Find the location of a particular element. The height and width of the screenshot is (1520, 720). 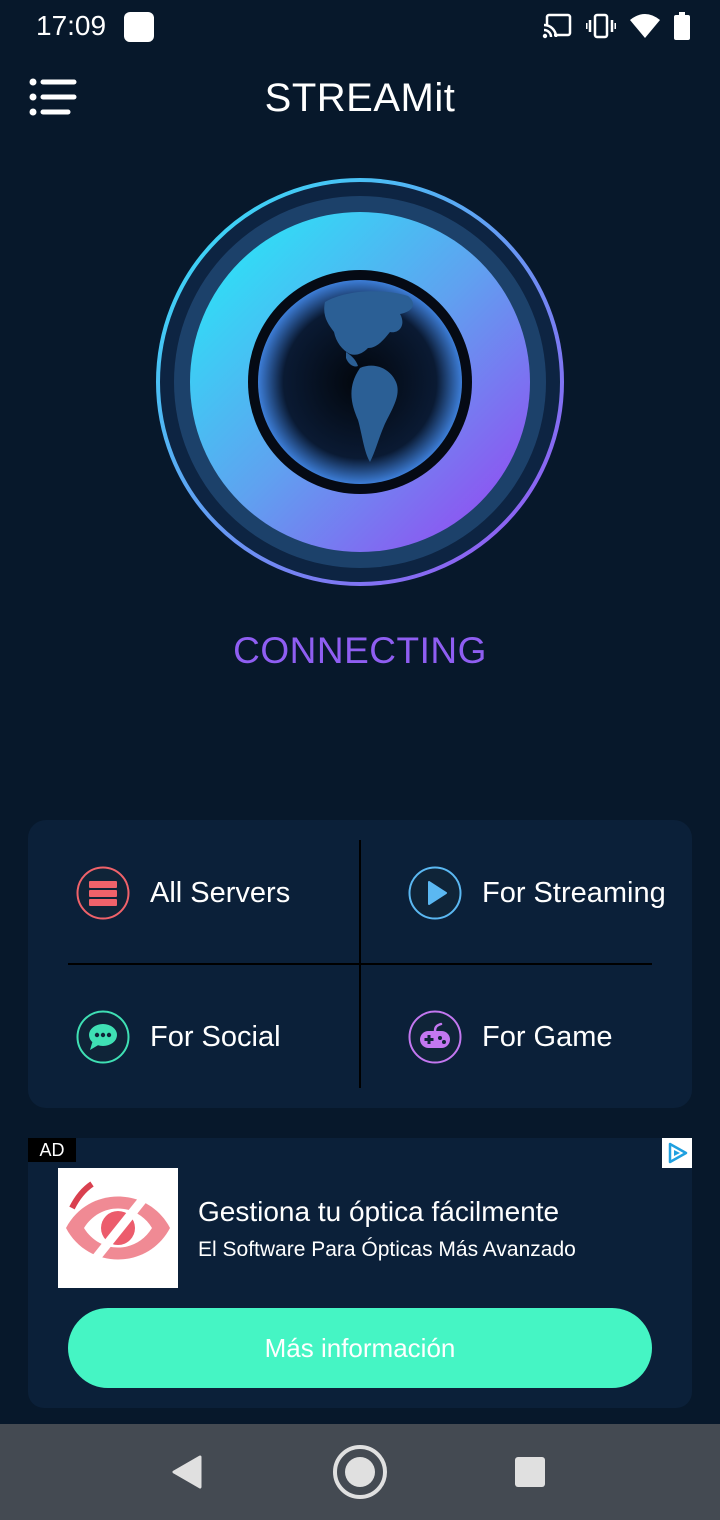

notification-square-icon is located at coordinates (139, 27).